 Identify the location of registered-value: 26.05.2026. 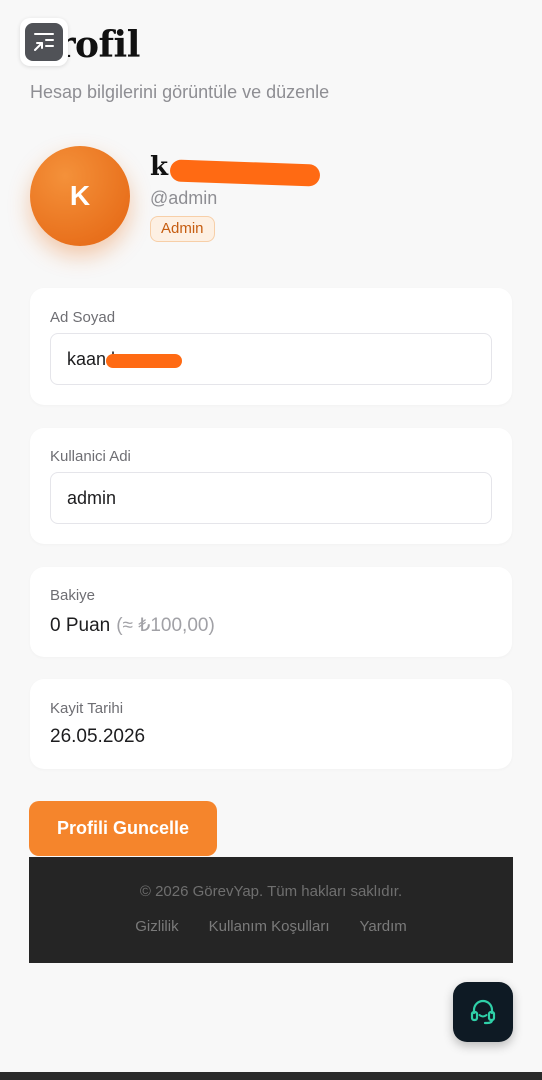
(98, 736).